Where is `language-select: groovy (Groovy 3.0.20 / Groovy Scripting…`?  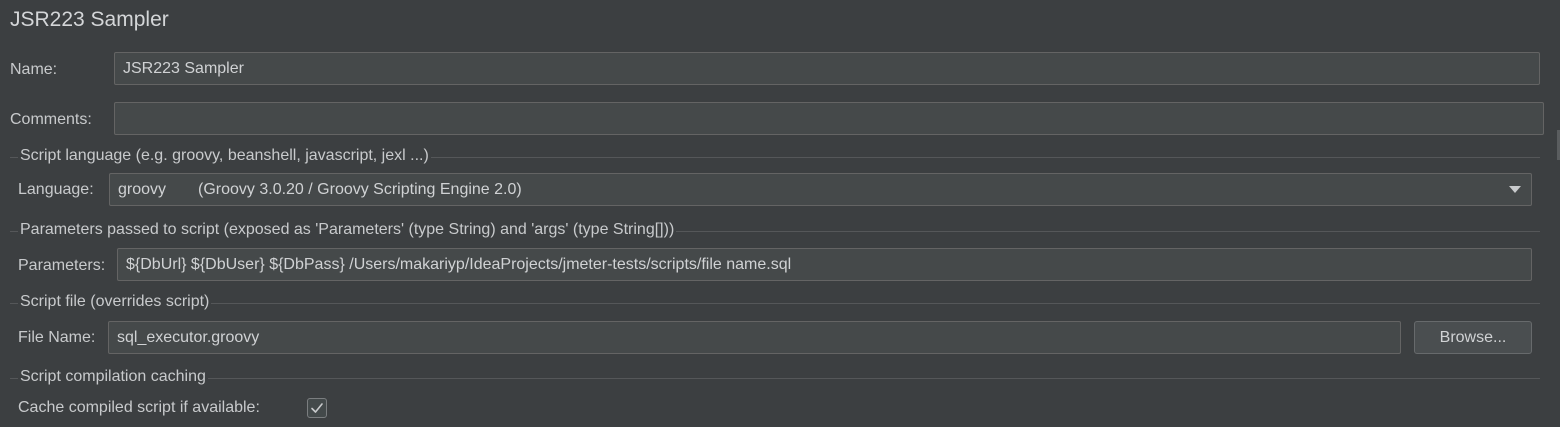
language-select: groovy (Groovy 3.0.20 / Groovy Scripting… is located at coordinates (820, 189).